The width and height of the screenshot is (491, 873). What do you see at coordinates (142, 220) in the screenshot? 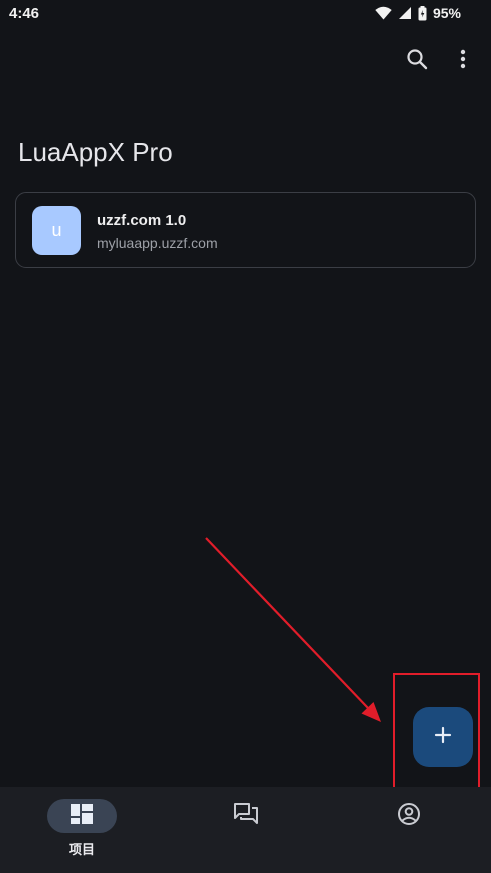
I see `project-name: uzzf.com 1.0` at bounding box center [142, 220].